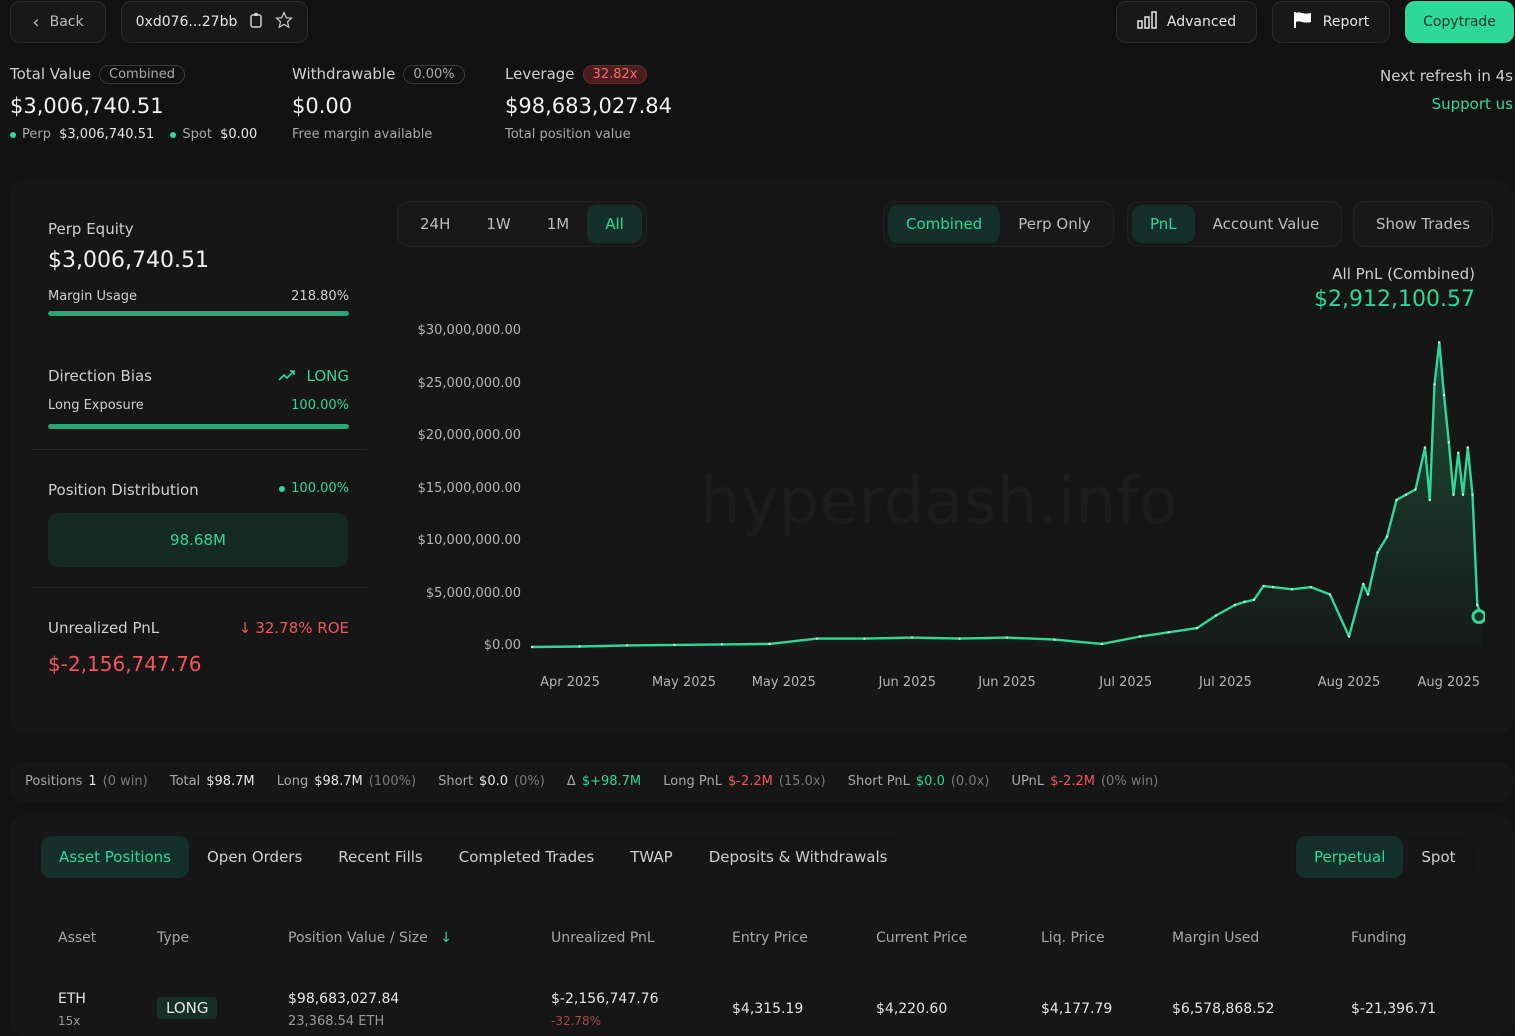  I want to click on mode-combined: Combined, so click(944, 224).